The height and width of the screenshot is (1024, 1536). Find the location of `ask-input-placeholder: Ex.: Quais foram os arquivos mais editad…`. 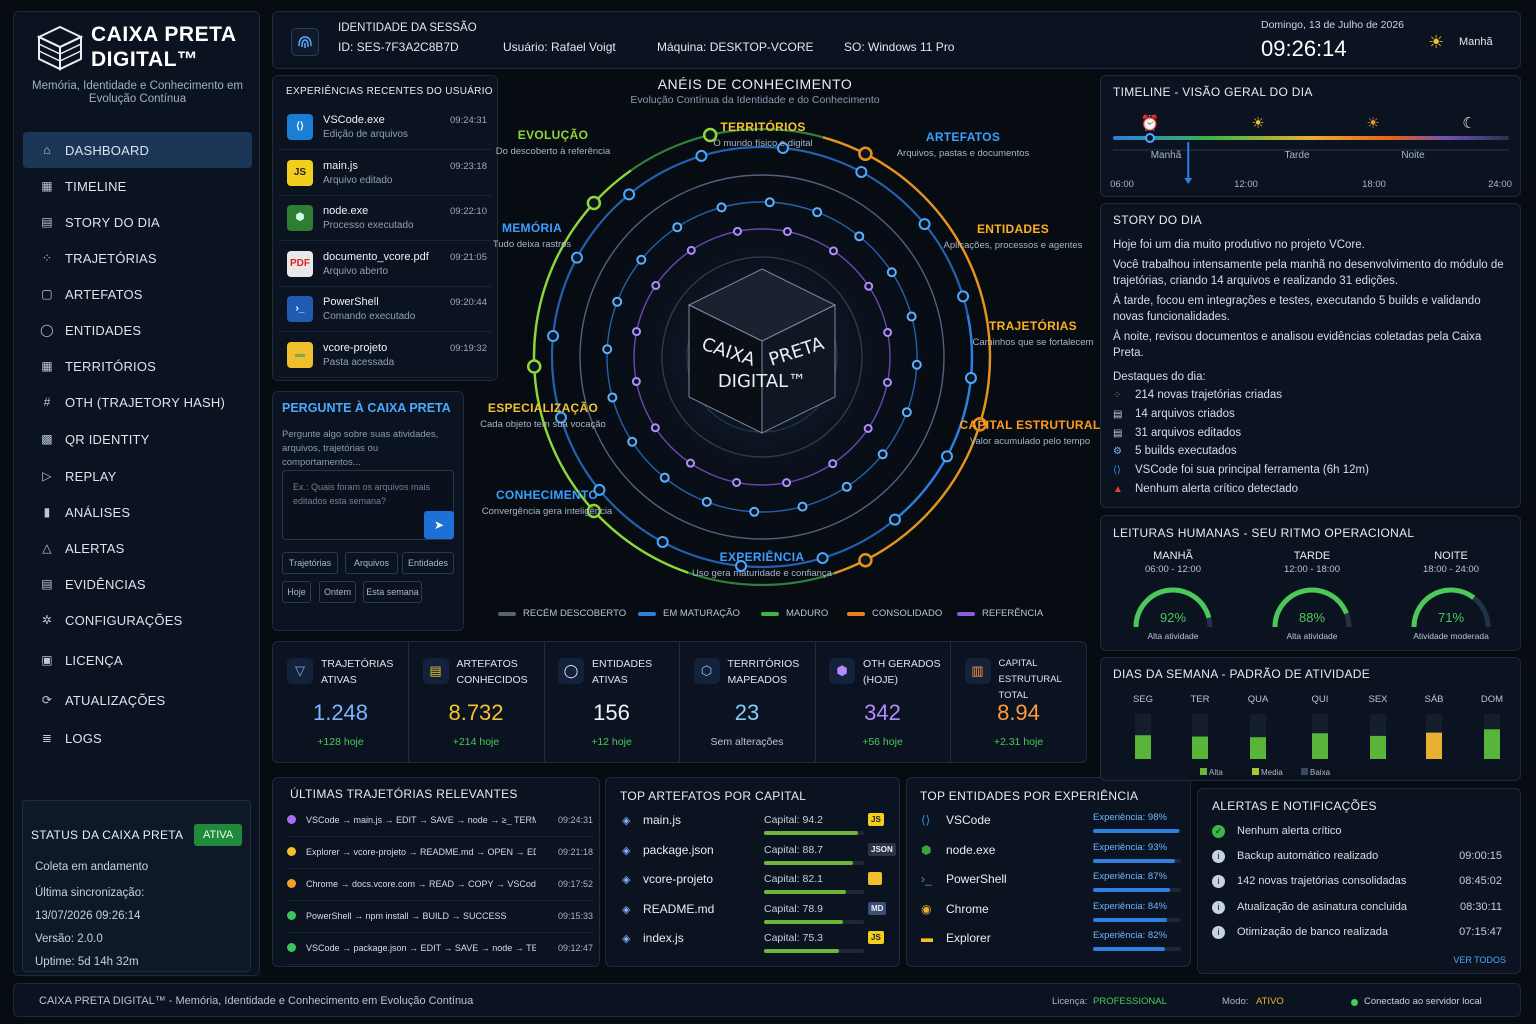

ask-input-placeholder: Ex.: Quais foram os arquivos mais editad… is located at coordinates (363, 494).